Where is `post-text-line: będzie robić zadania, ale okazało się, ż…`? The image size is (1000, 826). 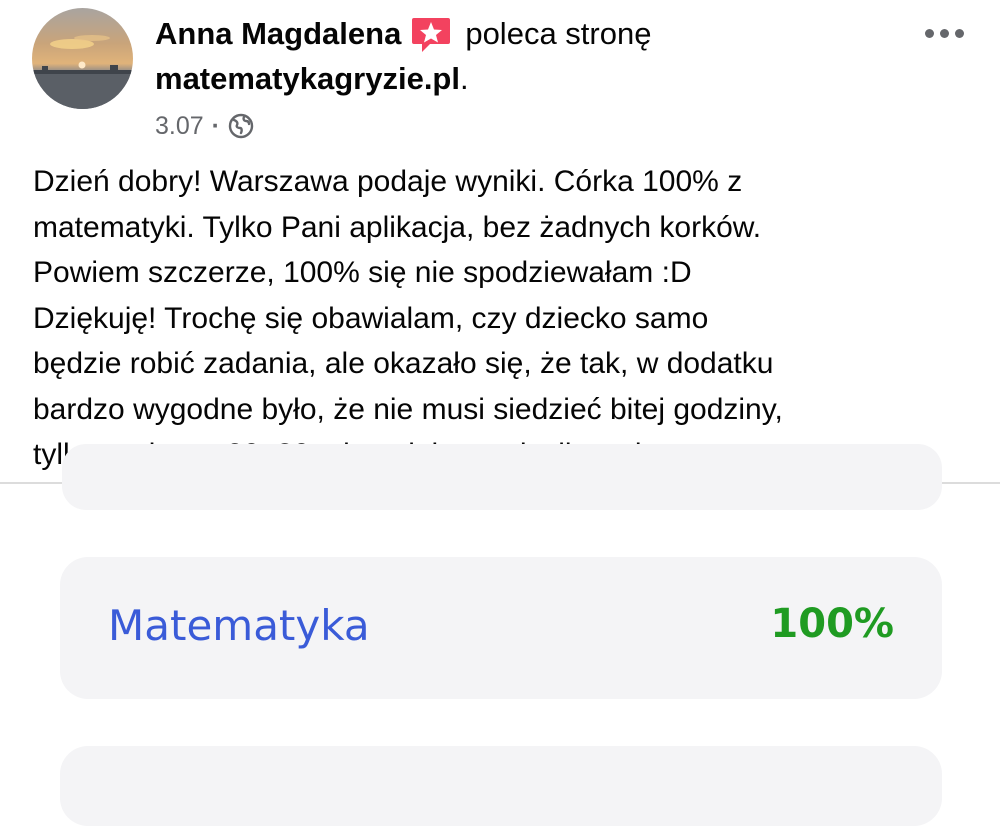 post-text-line: będzie robić zadania, ale okazało się, ż… is located at coordinates (403, 363).